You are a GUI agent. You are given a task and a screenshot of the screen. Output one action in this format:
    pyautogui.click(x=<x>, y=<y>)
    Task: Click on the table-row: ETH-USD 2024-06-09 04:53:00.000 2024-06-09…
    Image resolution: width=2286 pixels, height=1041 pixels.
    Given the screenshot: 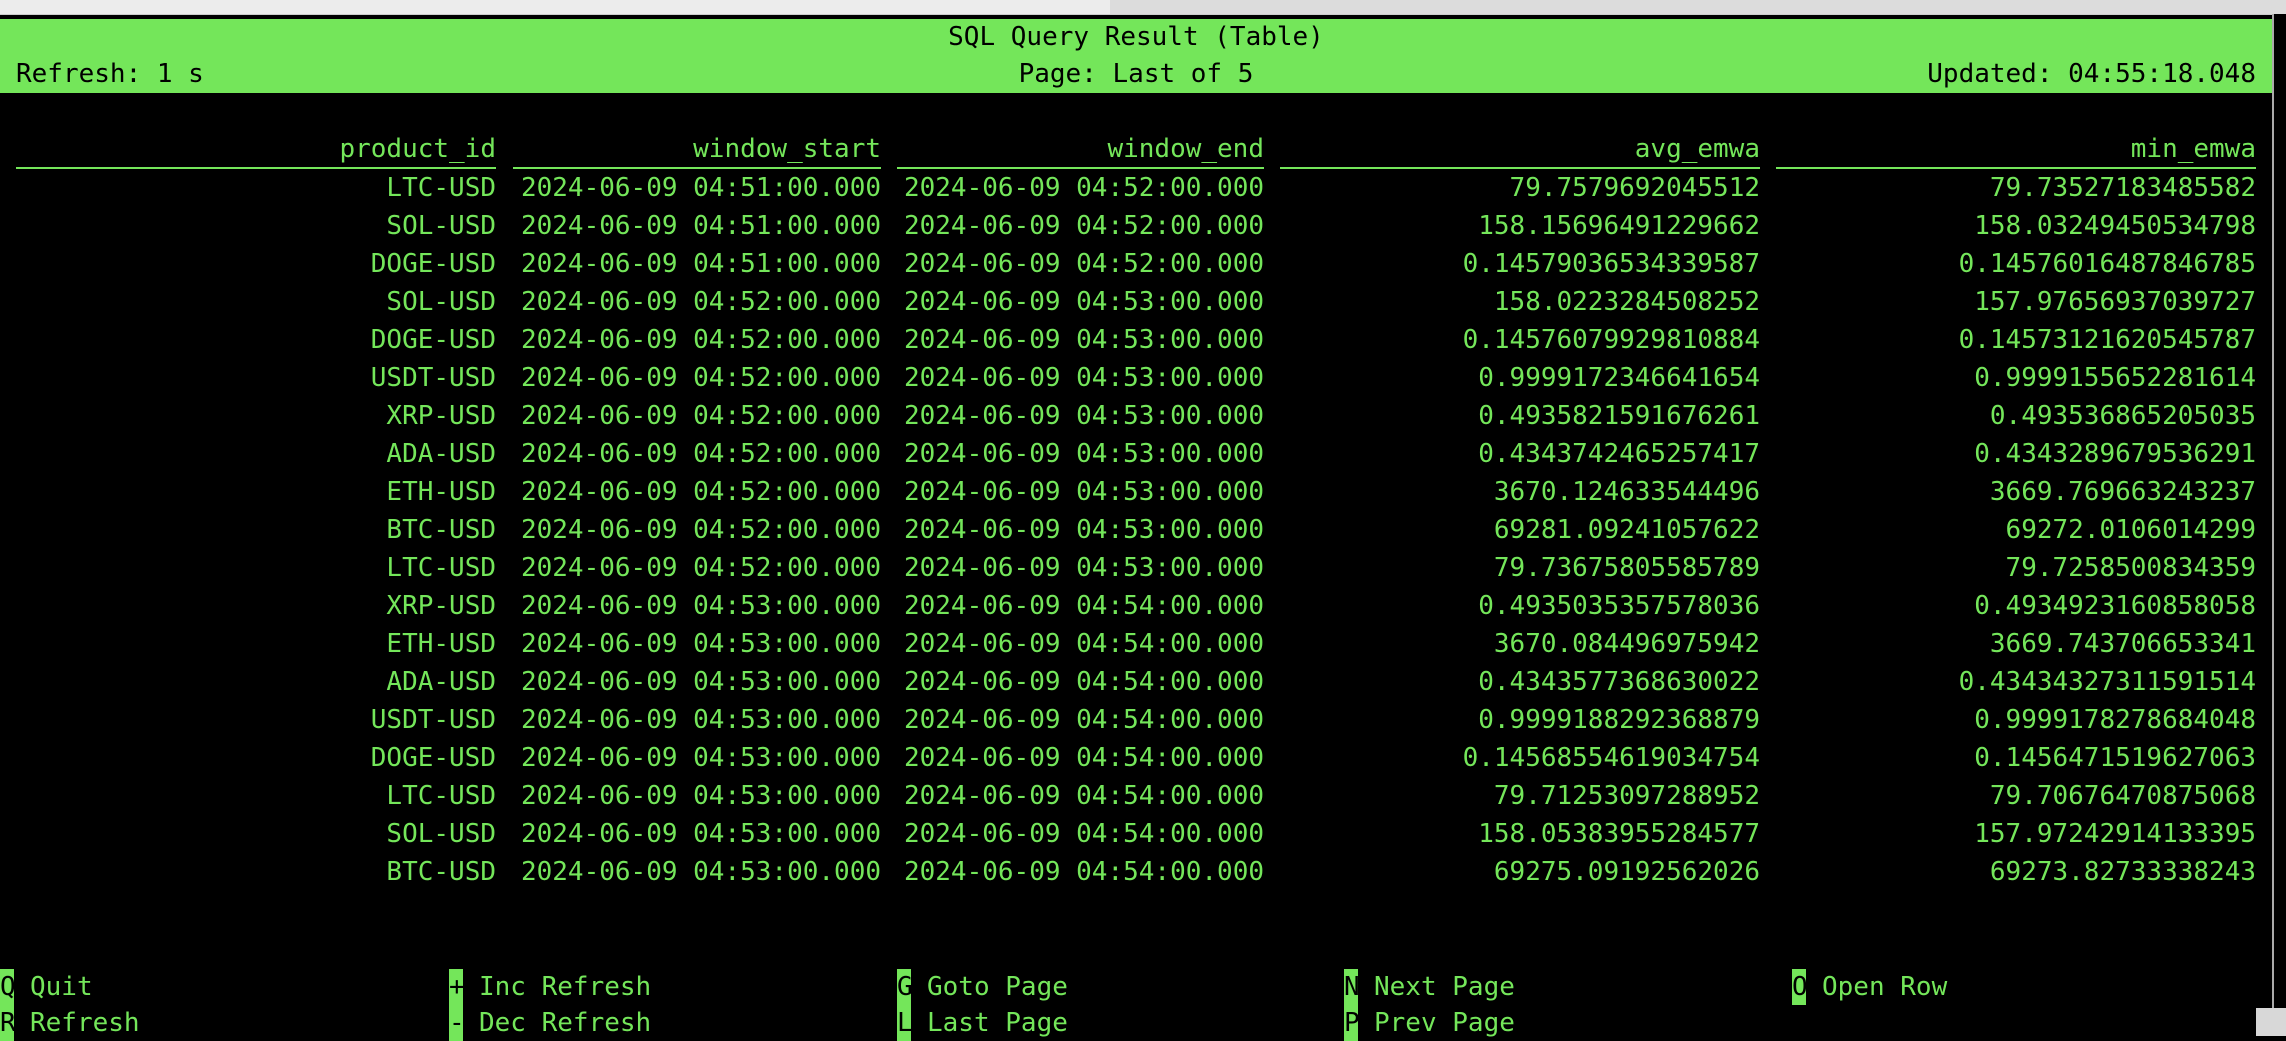 What is the action you would take?
    pyautogui.click(x=1136, y=644)
    